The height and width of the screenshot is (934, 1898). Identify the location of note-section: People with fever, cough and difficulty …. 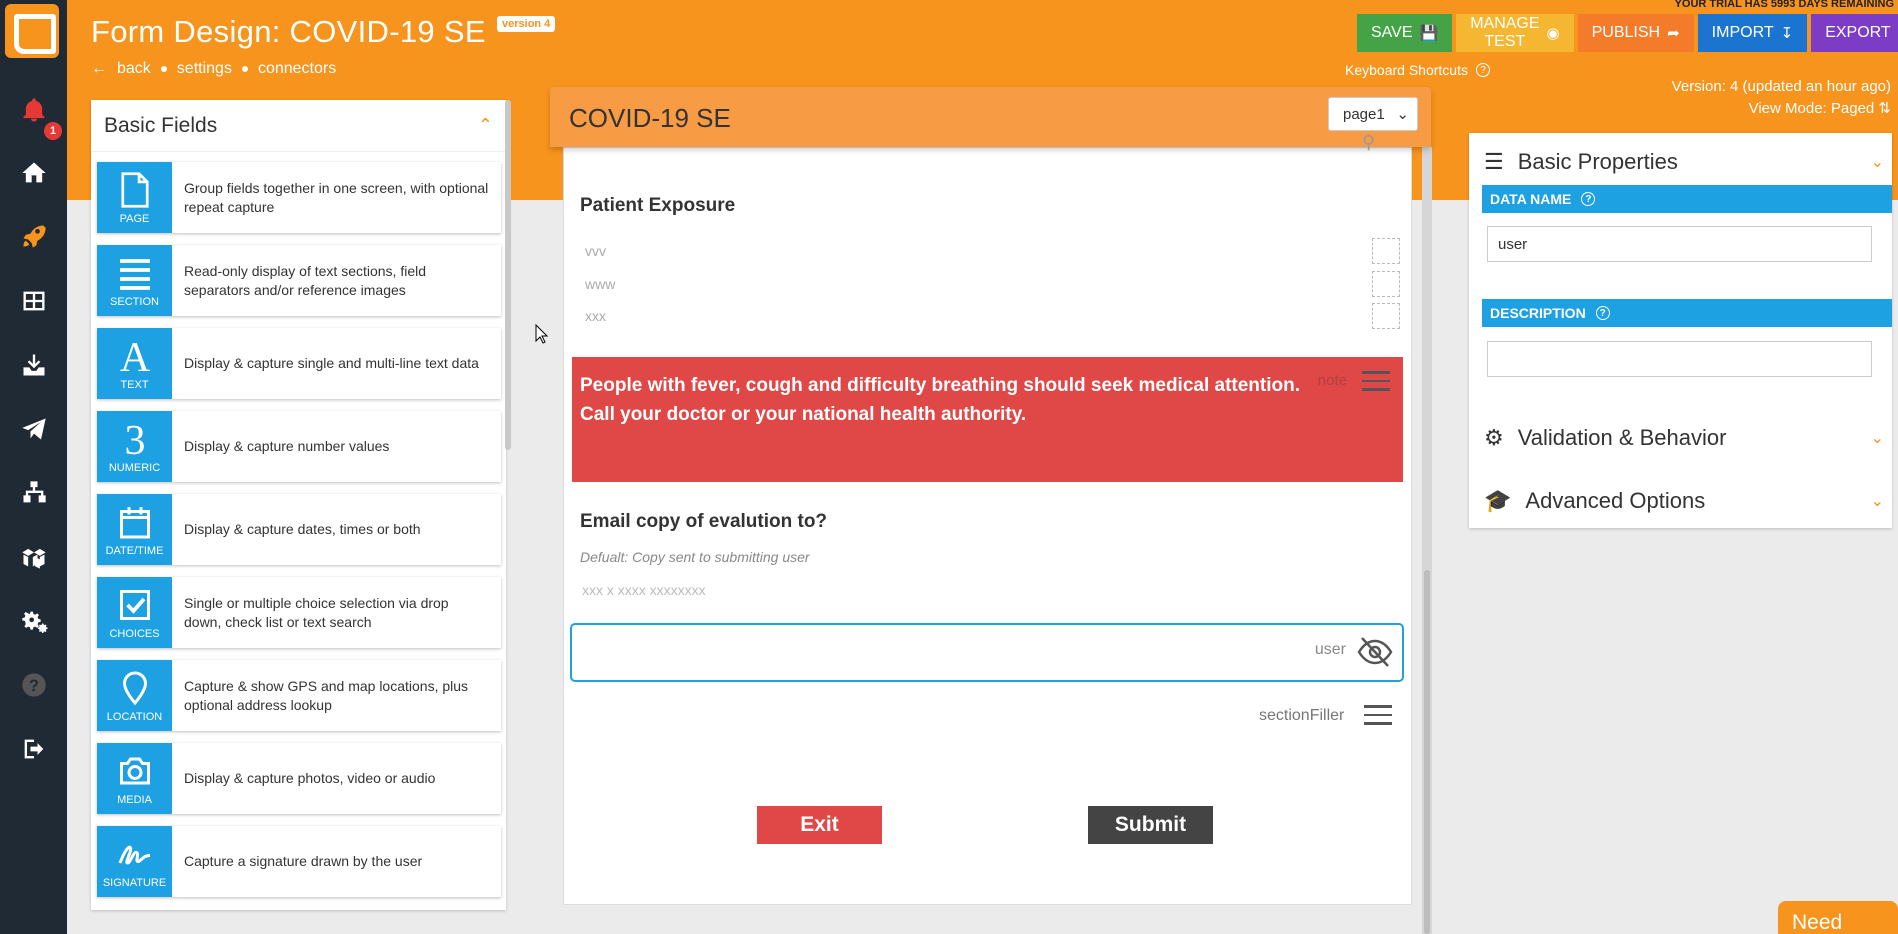
(987, 419).